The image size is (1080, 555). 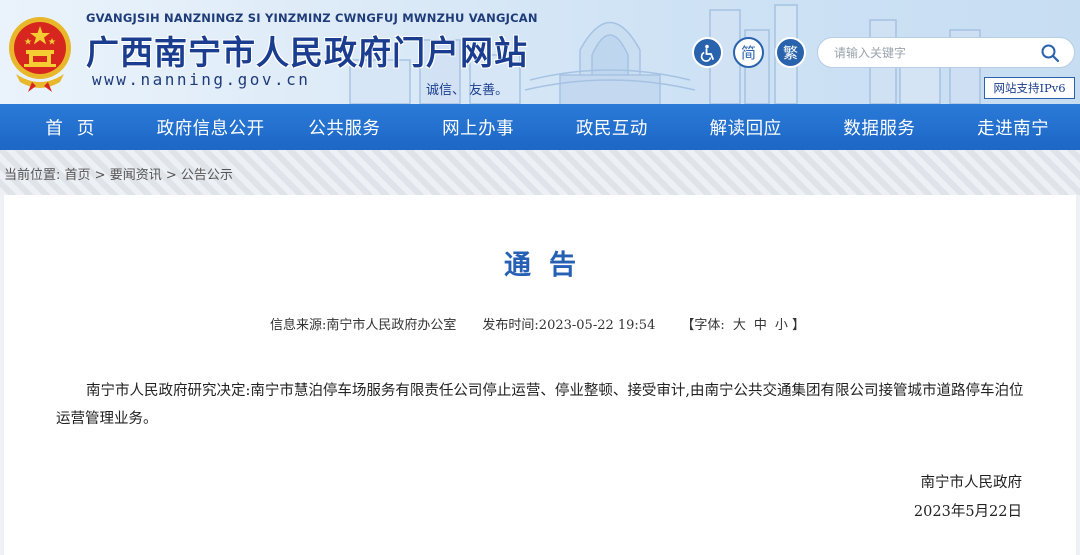 I want to click on nav-item-home: 首页, so click(x=72, y=127).